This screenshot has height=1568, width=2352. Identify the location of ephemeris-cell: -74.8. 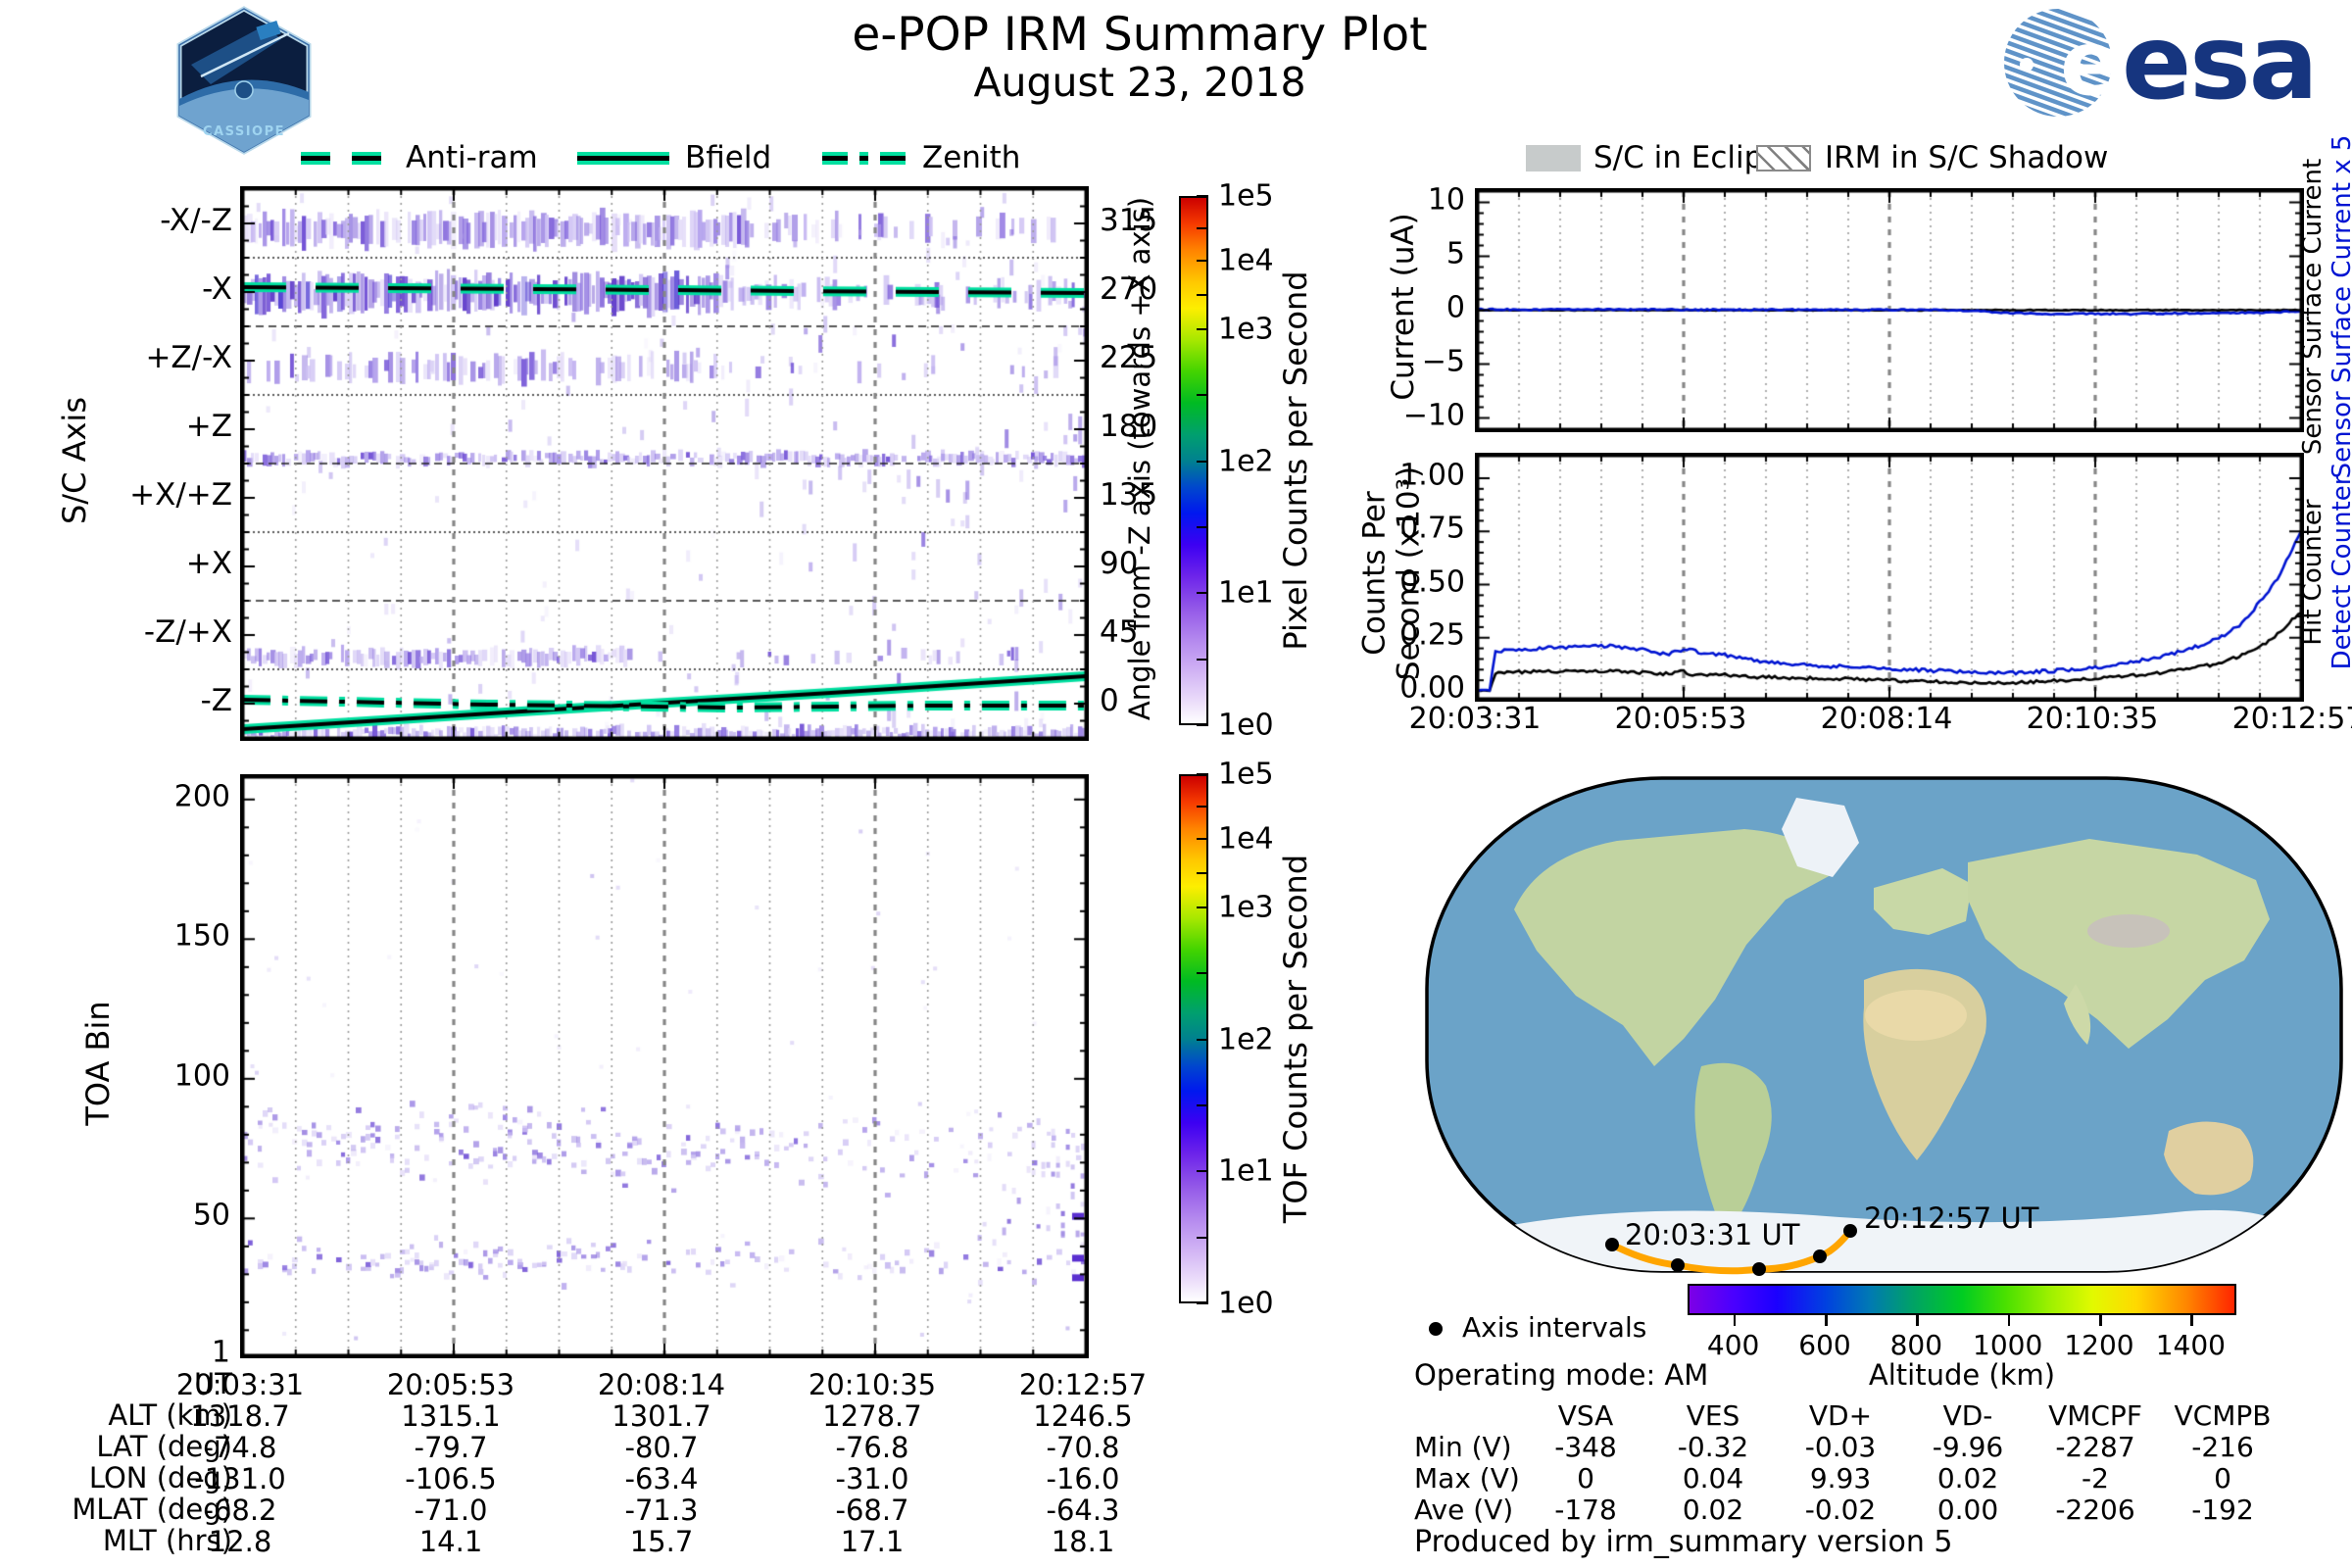
(240, 1447).